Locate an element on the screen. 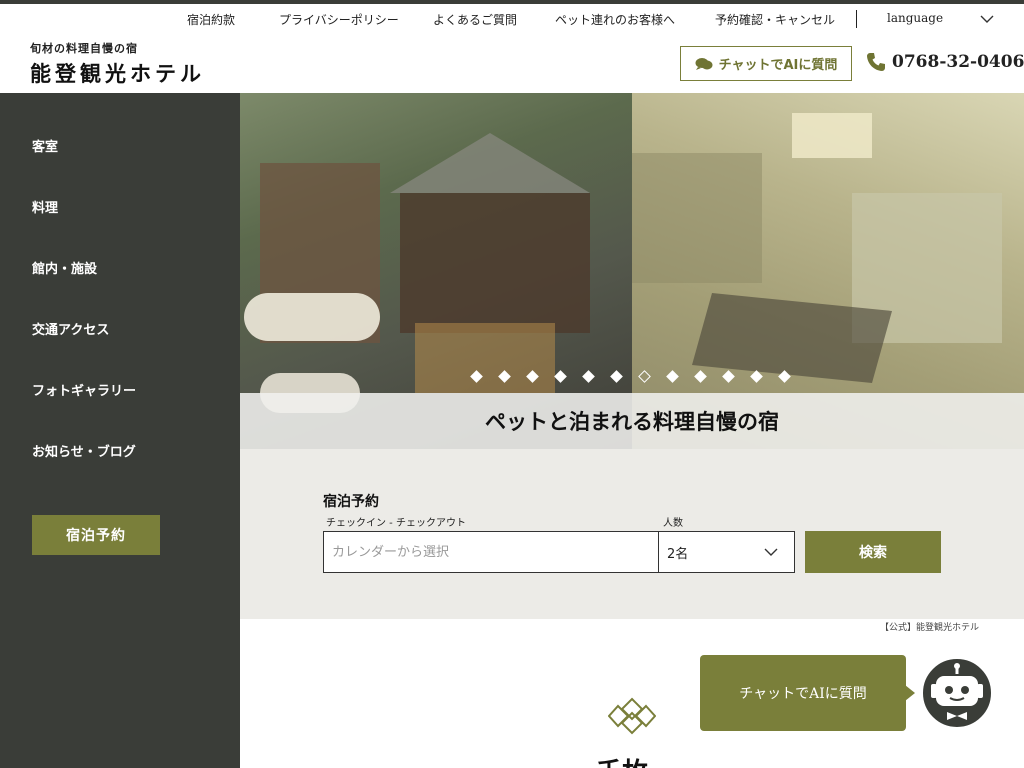  knot-ornament-icon is located at coordinates (632, 716).